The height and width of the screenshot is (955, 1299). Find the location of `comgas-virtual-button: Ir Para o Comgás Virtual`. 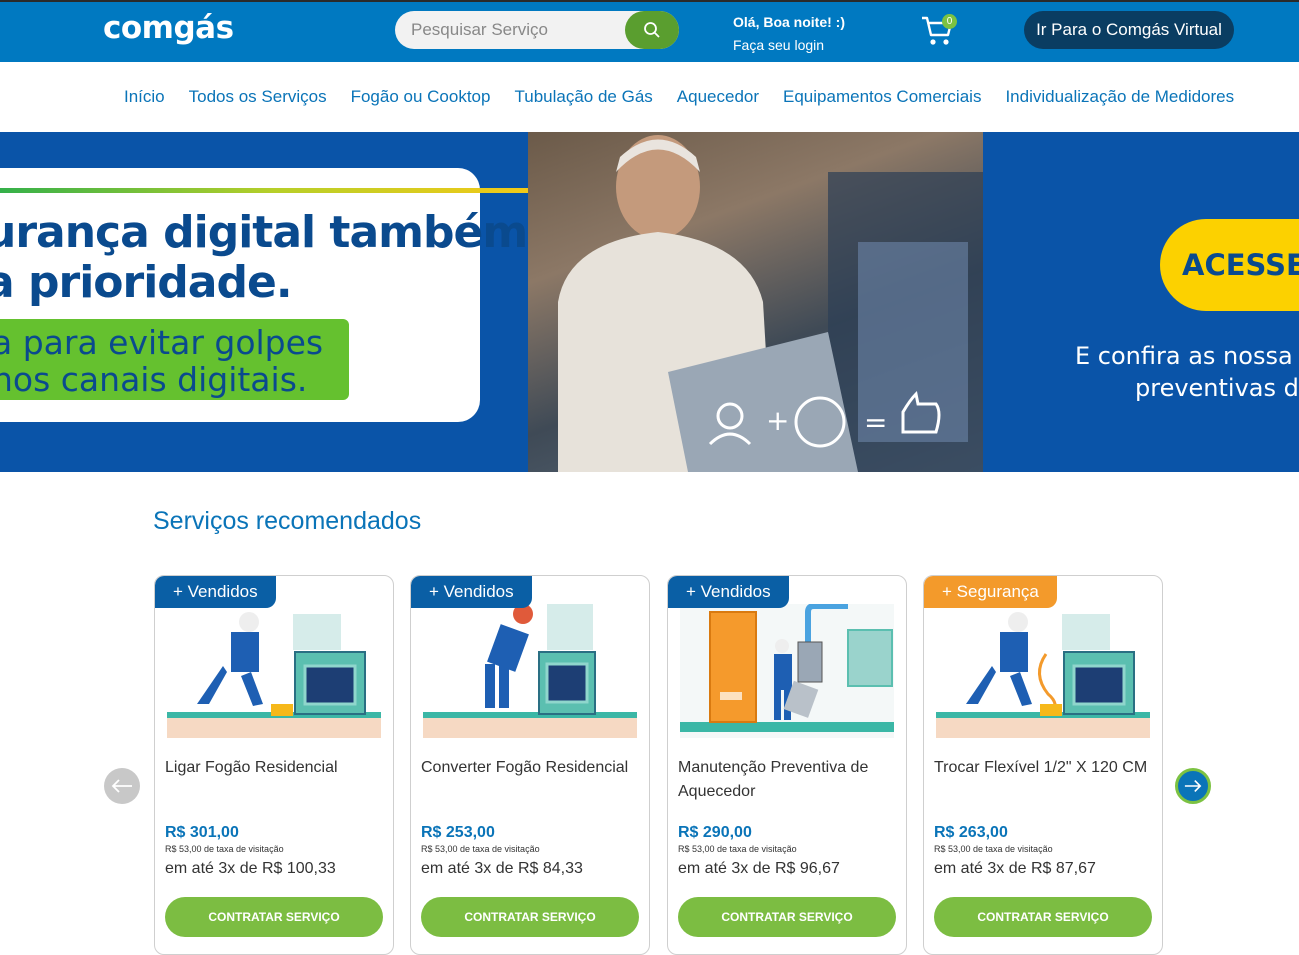

comgas-virtual-button: Ir Para o Comgás Virtual is located at coordinates (1129, 30).